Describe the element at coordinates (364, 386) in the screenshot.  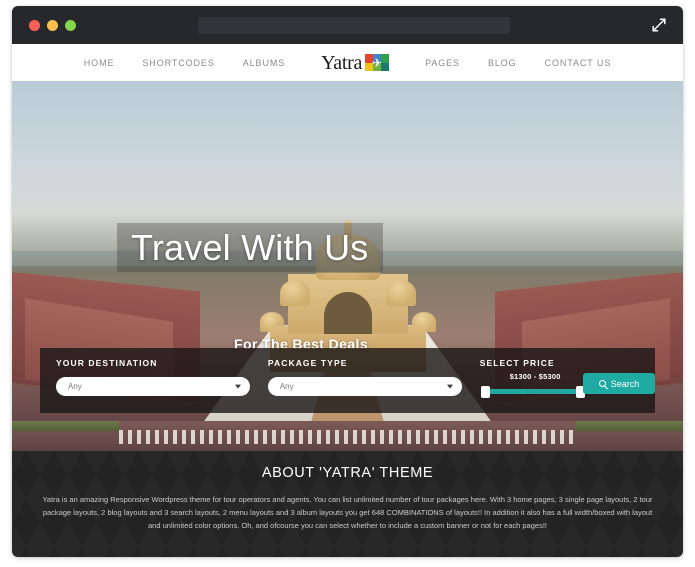
I see `package-type-select: Any` at that location.